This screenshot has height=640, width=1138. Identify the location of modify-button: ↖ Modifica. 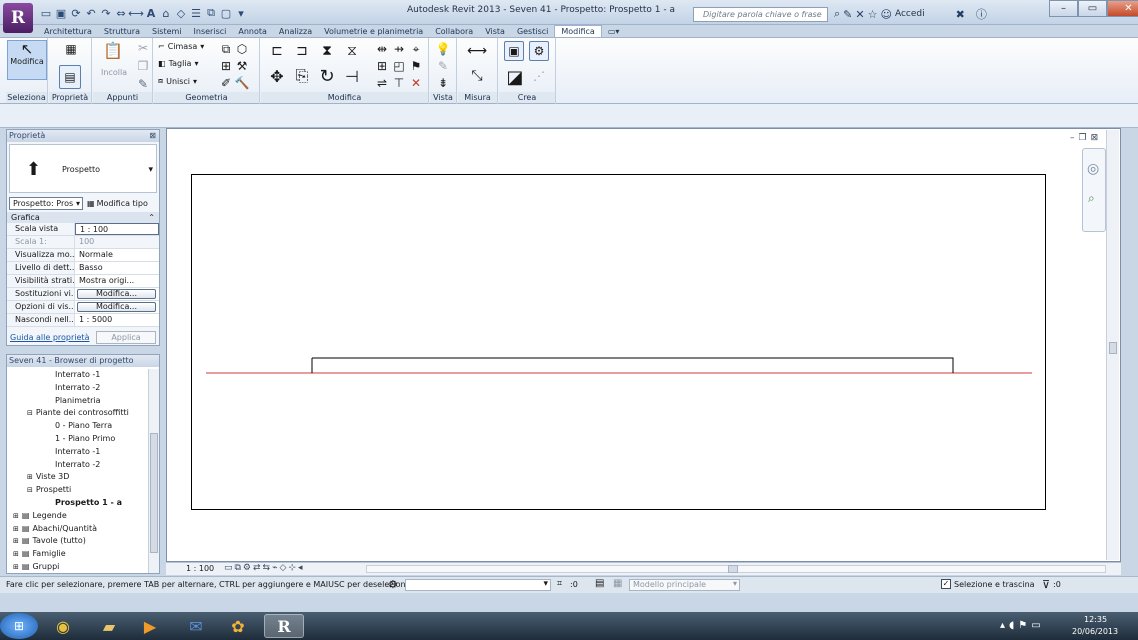
(27, 60).